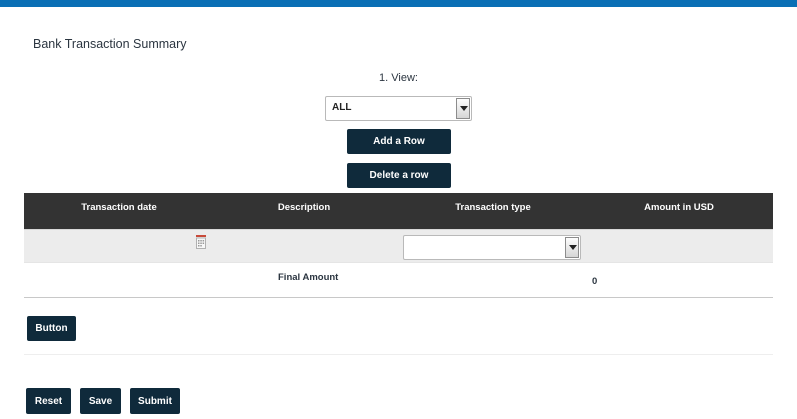 This screenshot has width=797, height=419. I want to click on top-accent-bar, so click(398, 3).